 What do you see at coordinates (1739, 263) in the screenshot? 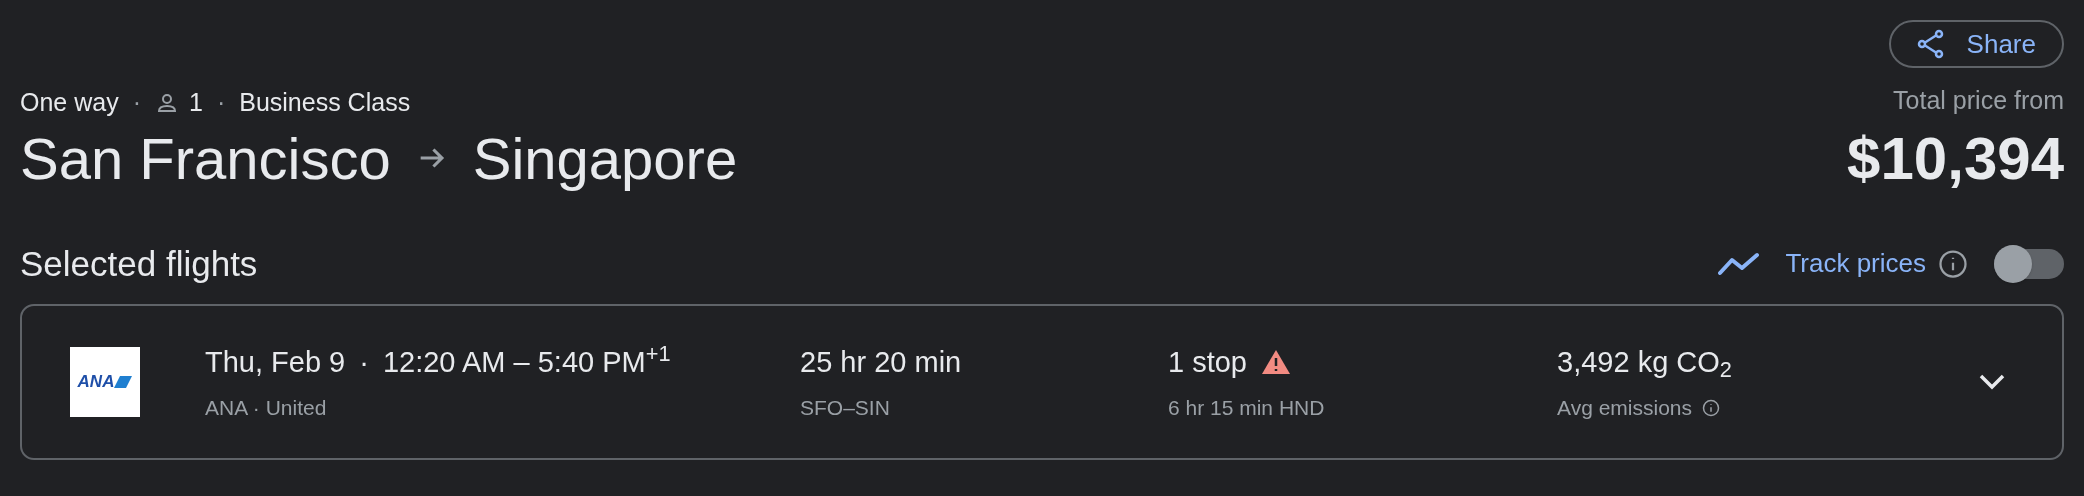
I see `trend-line-icon` at bounding box center [1739, 263].